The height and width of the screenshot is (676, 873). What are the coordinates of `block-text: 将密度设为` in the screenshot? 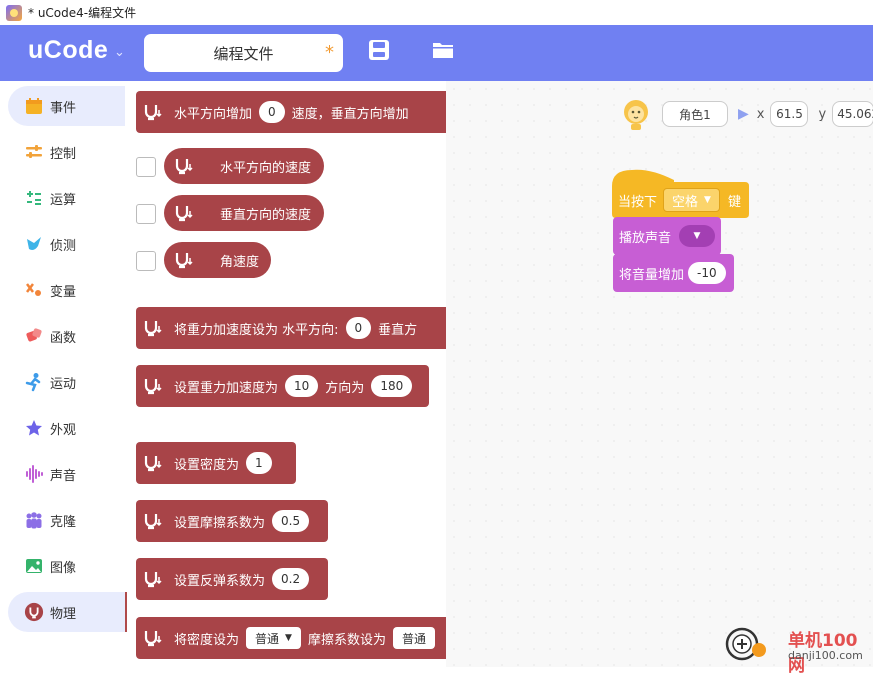 It's located at (207, 640).